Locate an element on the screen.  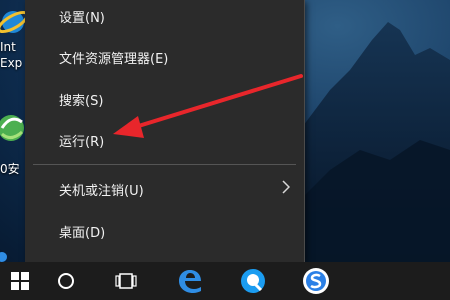
windows-logo-icon is located at coordinates (20, 281).